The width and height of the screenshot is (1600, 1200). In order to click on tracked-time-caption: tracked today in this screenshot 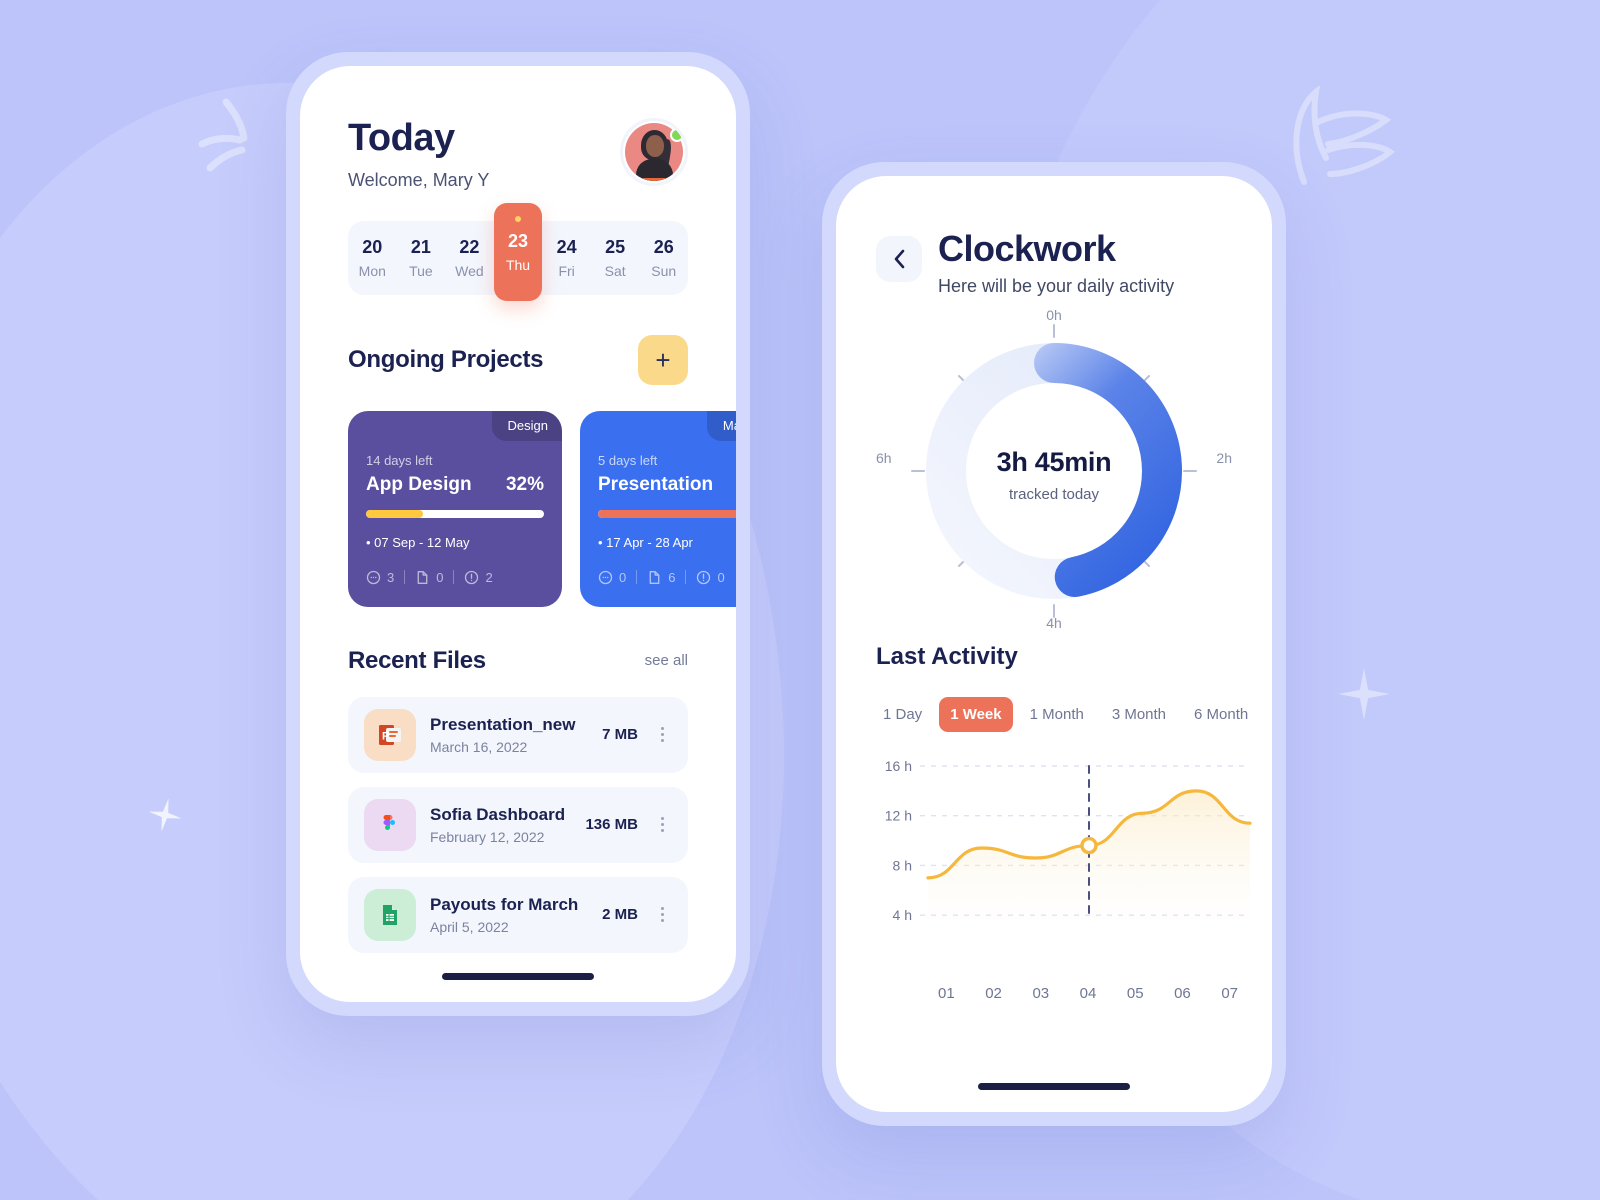, I will do `click(1054, 494)`.